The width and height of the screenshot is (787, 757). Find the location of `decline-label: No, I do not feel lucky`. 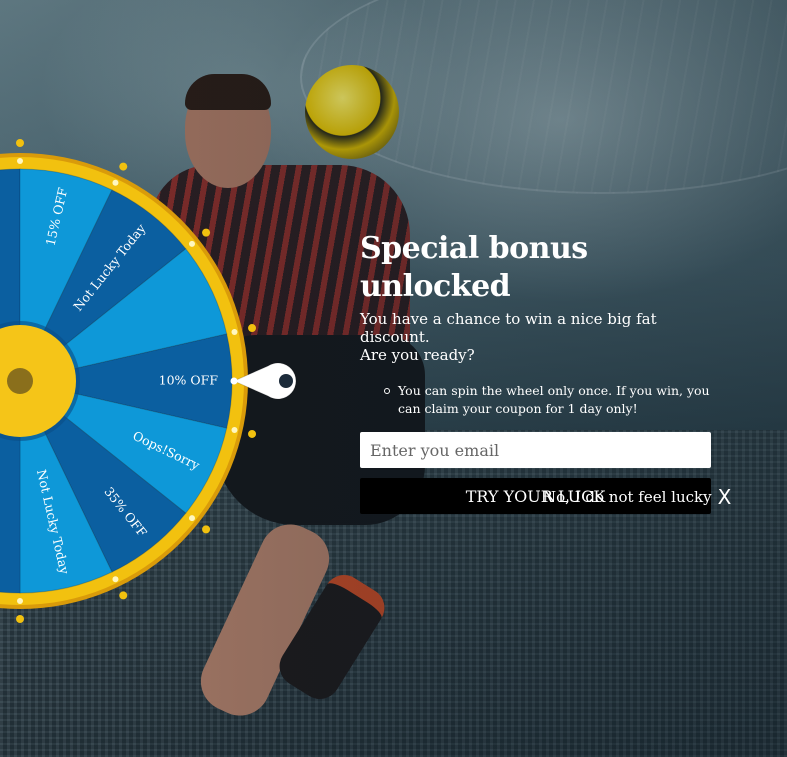

decline-label: No, I do not feel lucky is located at coordinates (627, 497).